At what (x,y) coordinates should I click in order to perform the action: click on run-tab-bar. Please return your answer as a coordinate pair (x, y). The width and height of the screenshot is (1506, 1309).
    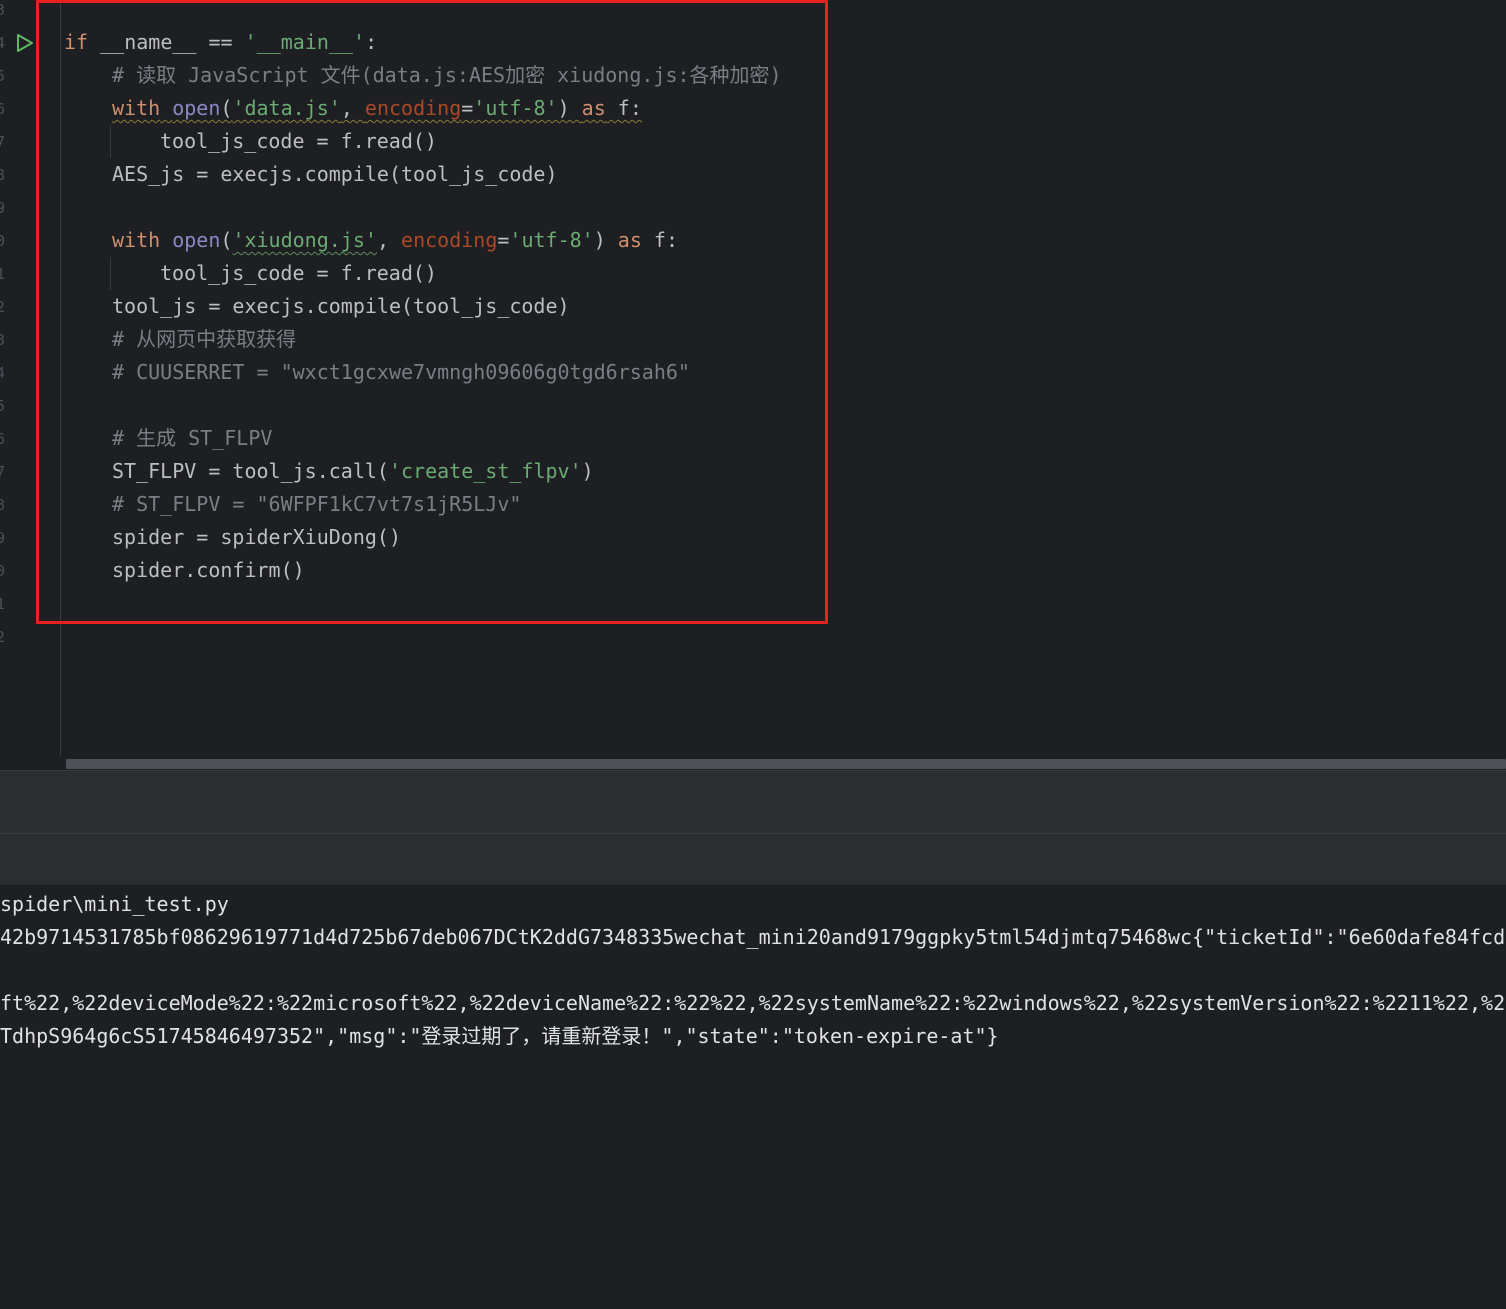
    Looking at the image, I should click on (753, 859).